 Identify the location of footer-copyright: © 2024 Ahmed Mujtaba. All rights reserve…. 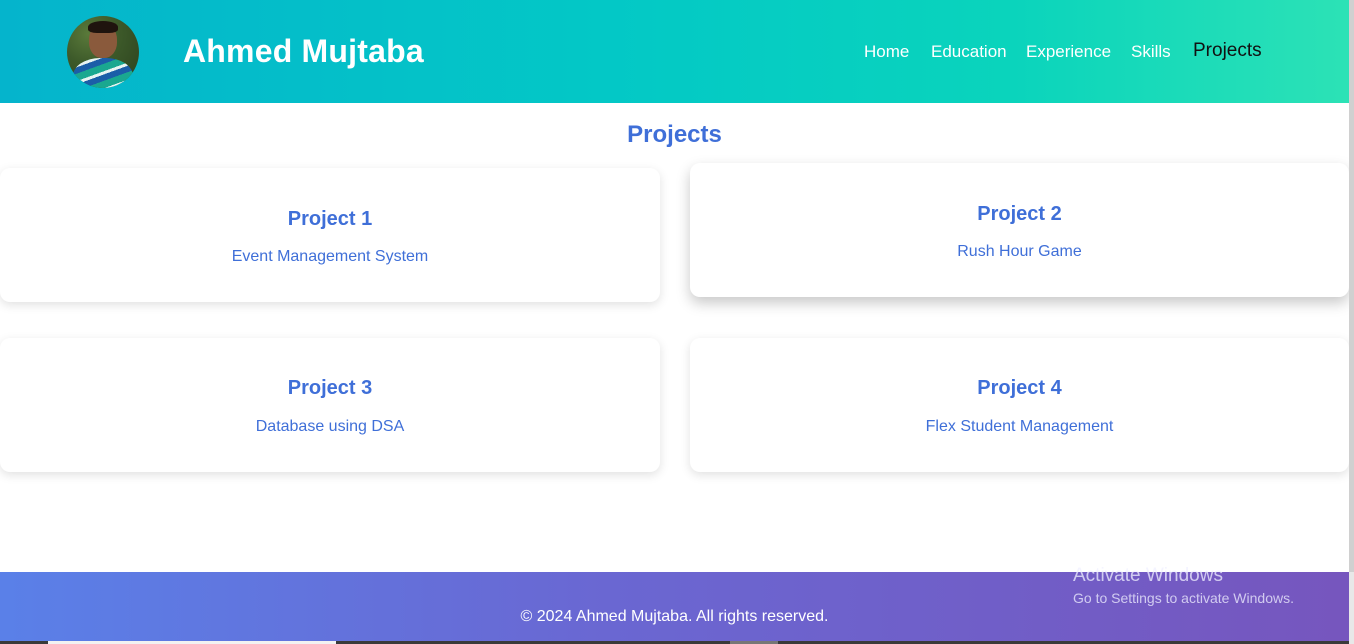
(674, 616).